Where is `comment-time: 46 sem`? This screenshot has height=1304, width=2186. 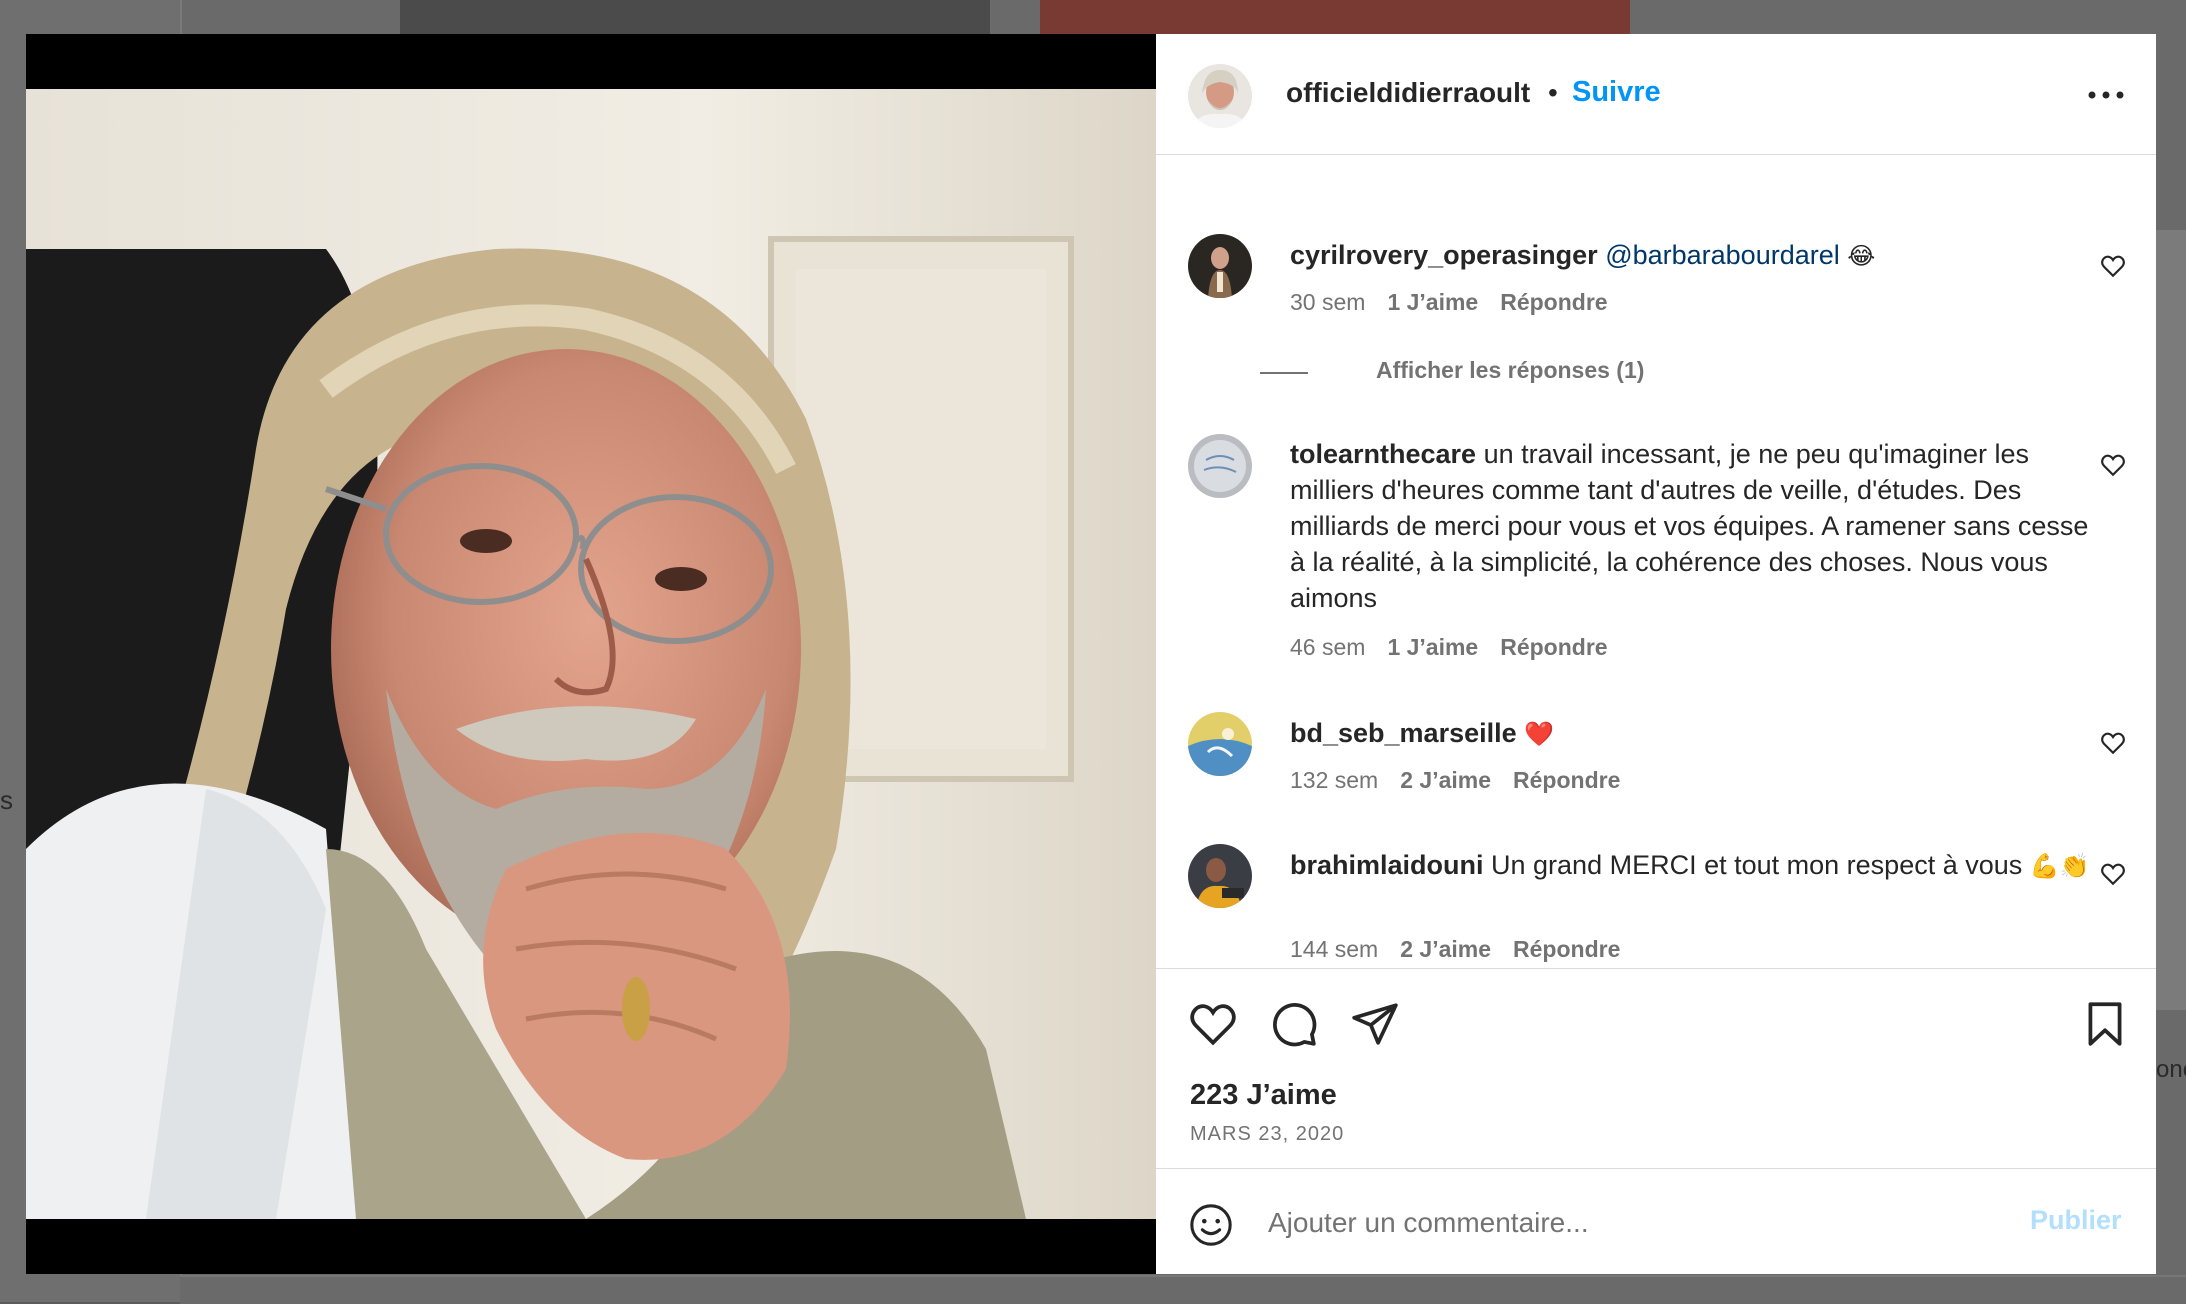
comment-time: 46 sem is located at coordinates (1327, 647).